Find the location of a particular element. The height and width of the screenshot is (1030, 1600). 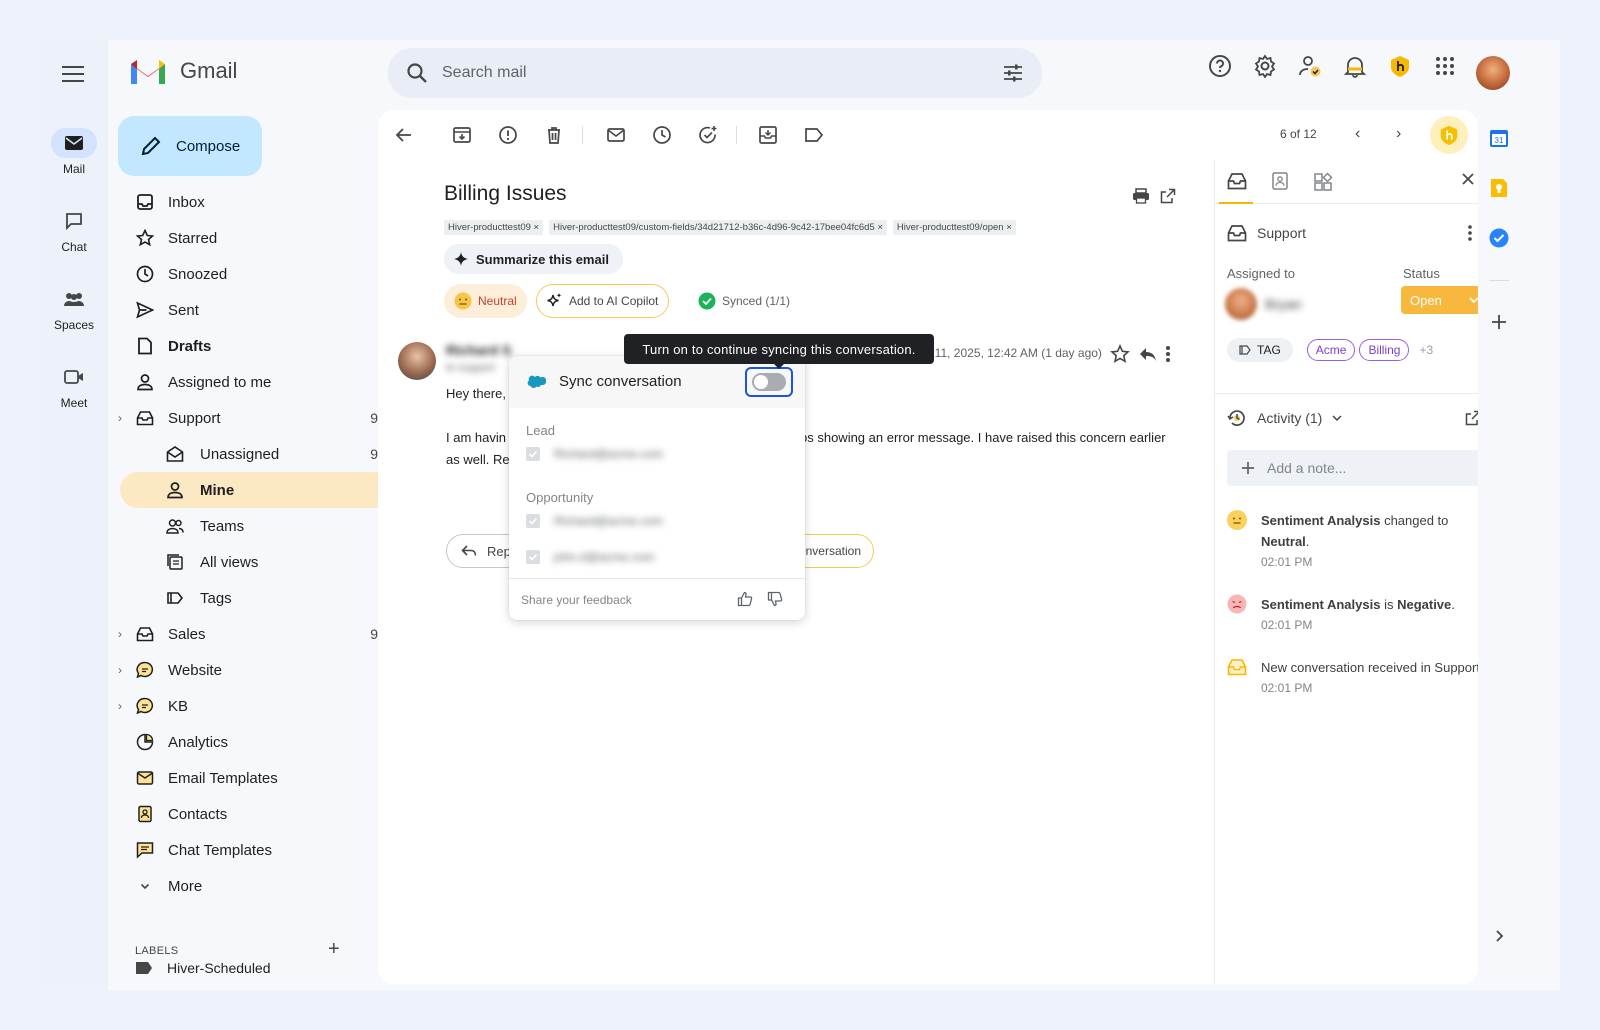

rail-meet: Meet is located at coordinates (74, 386).